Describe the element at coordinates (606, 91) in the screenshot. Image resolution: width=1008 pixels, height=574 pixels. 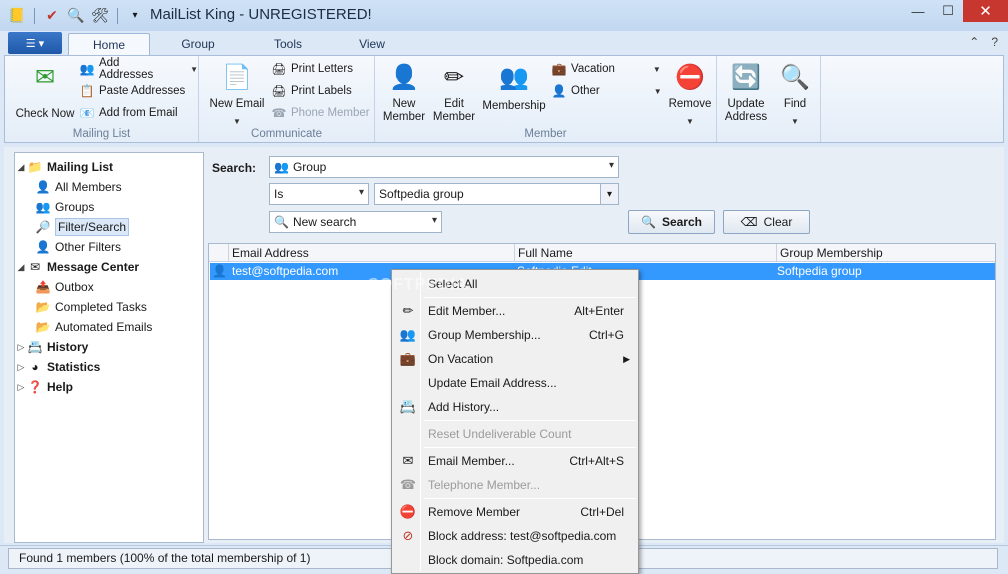
I see `other-button: 👤 Other ▼` at that location.